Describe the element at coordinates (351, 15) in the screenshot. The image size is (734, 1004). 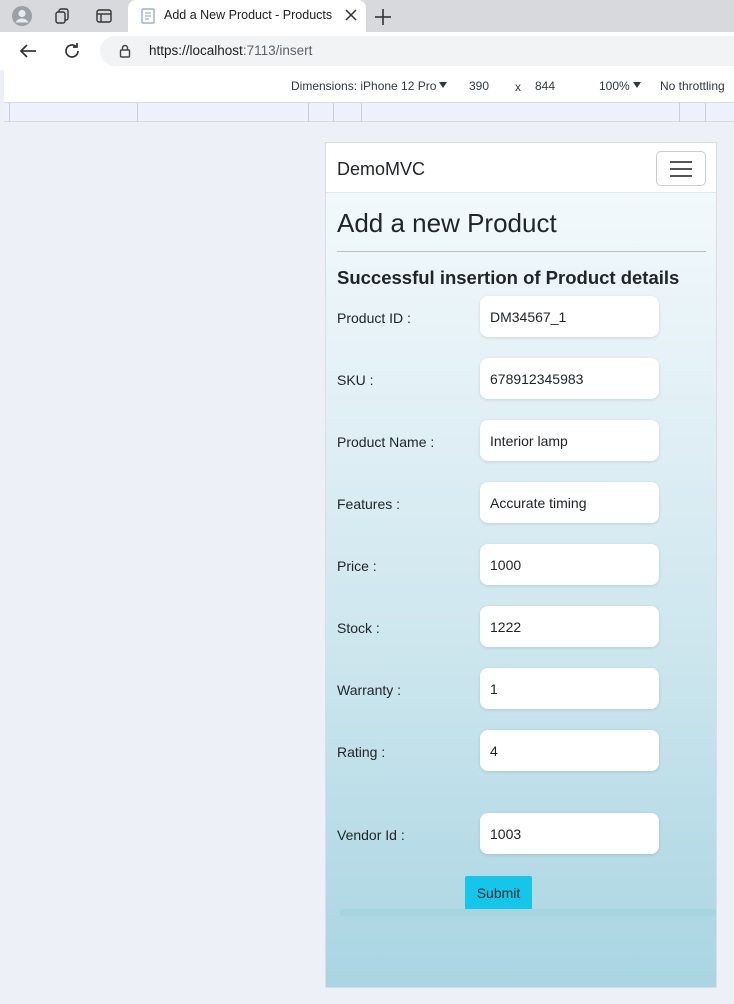
I see `close-tab-icon` at that location.